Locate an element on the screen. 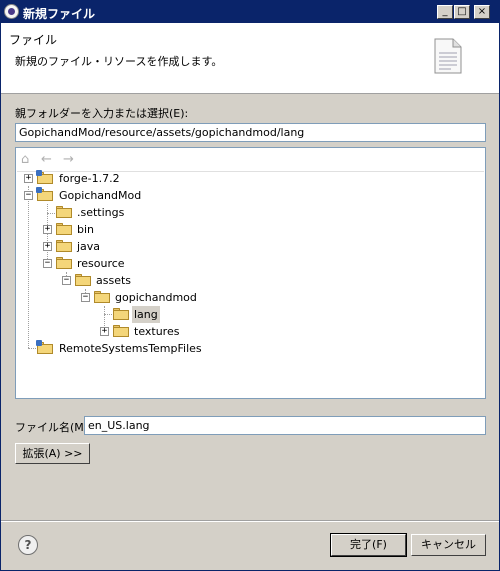 The height and width of the screenshot is (571, 500). new-file-icon is located at coordinates (448, 56).